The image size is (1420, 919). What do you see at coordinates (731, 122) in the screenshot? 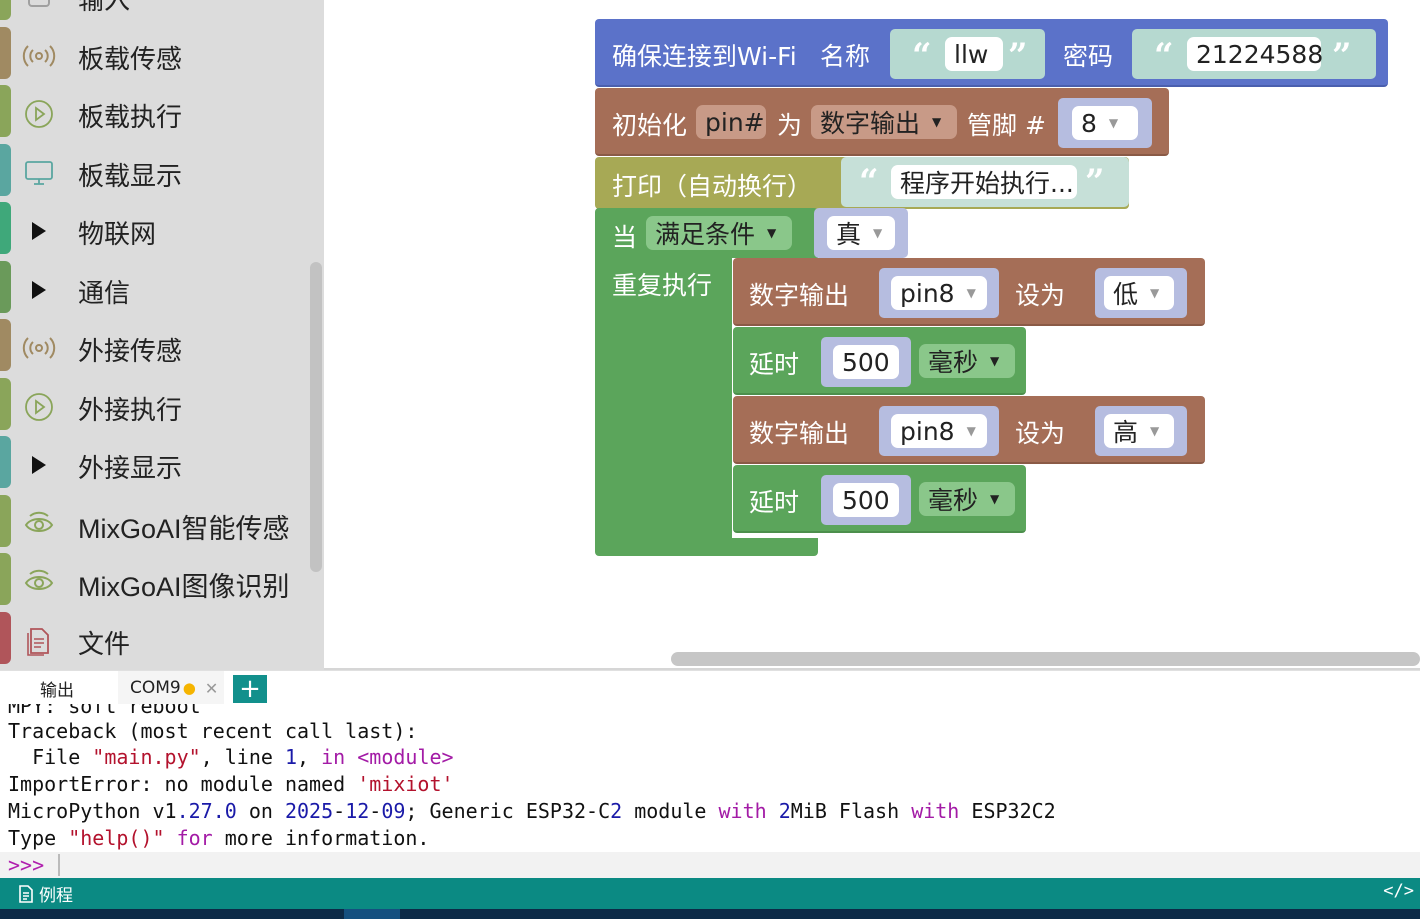
I see `pin-variable-field: pin#` at bounding box center [731, 122].